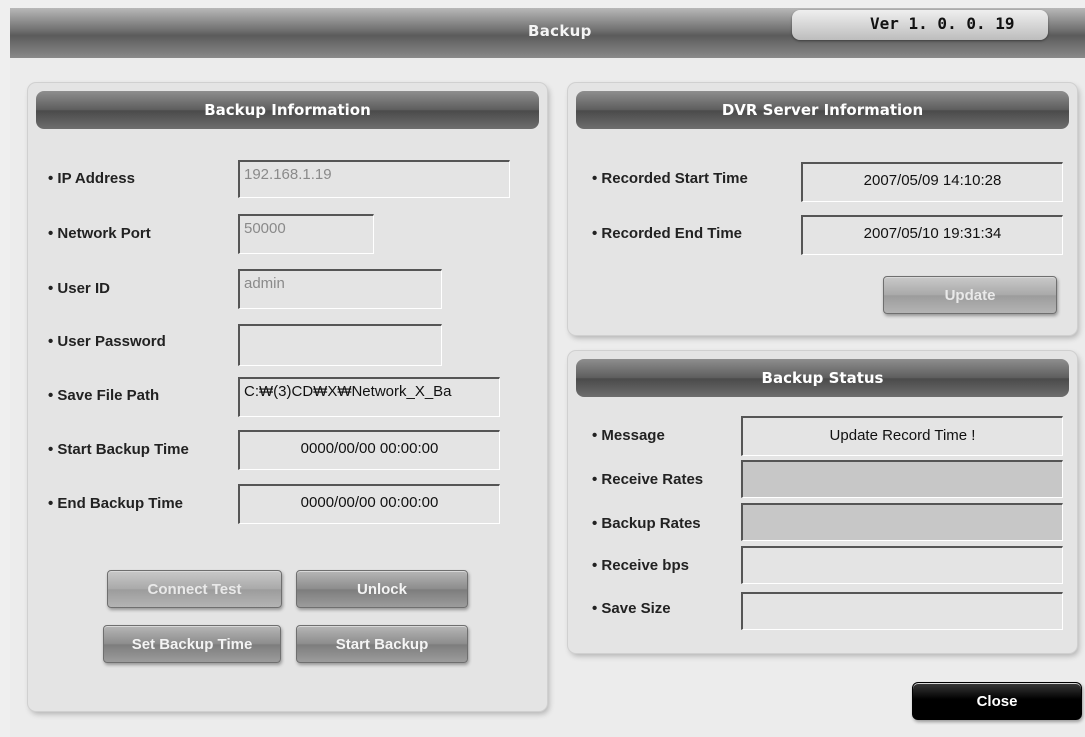 This screenshot has width=1085, height=737. What do you see at coordinates (997, 701) in the screenshot?
I see `close-button: Close` at bounding box center [997, 701].